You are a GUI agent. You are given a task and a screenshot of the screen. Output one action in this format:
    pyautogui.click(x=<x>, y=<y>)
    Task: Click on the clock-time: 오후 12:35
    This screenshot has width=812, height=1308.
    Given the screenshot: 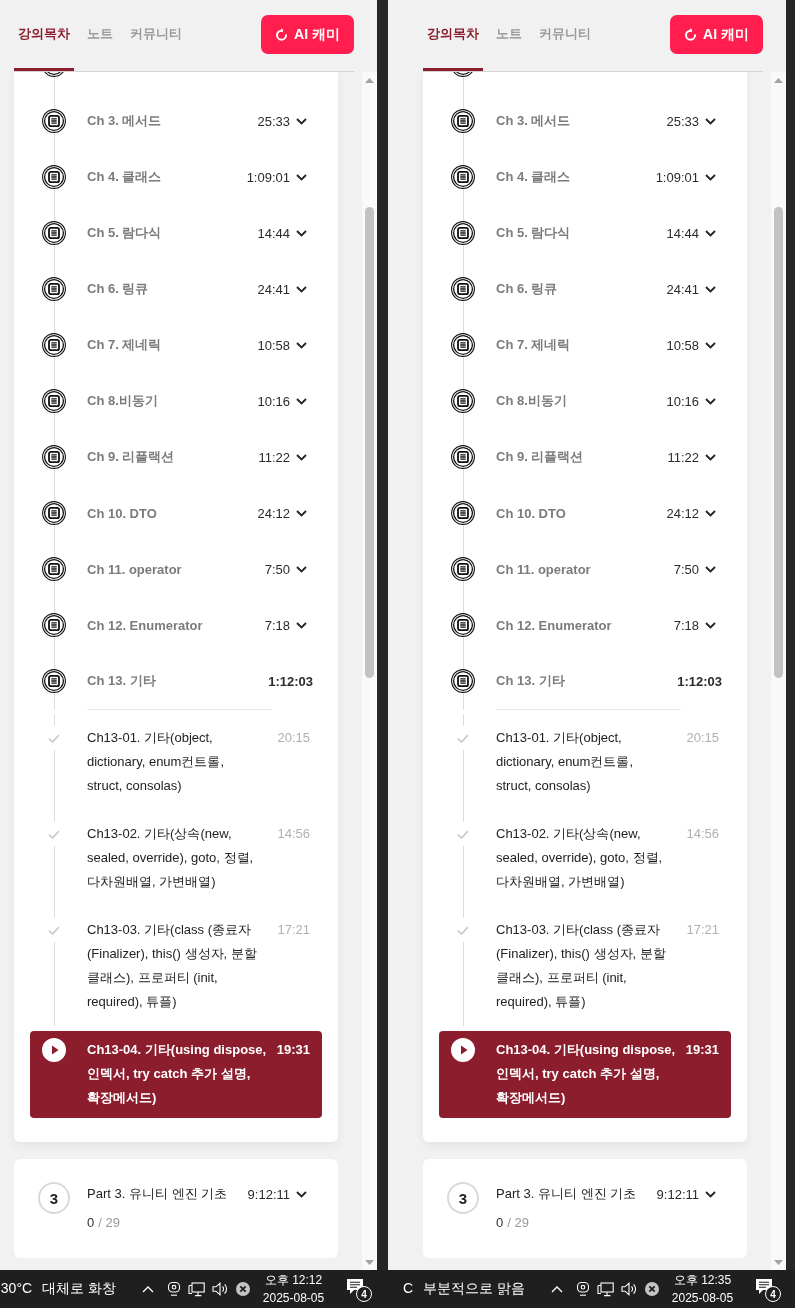 What is the action you would take?
    pyautogui.click(x=702, y=1280)
    